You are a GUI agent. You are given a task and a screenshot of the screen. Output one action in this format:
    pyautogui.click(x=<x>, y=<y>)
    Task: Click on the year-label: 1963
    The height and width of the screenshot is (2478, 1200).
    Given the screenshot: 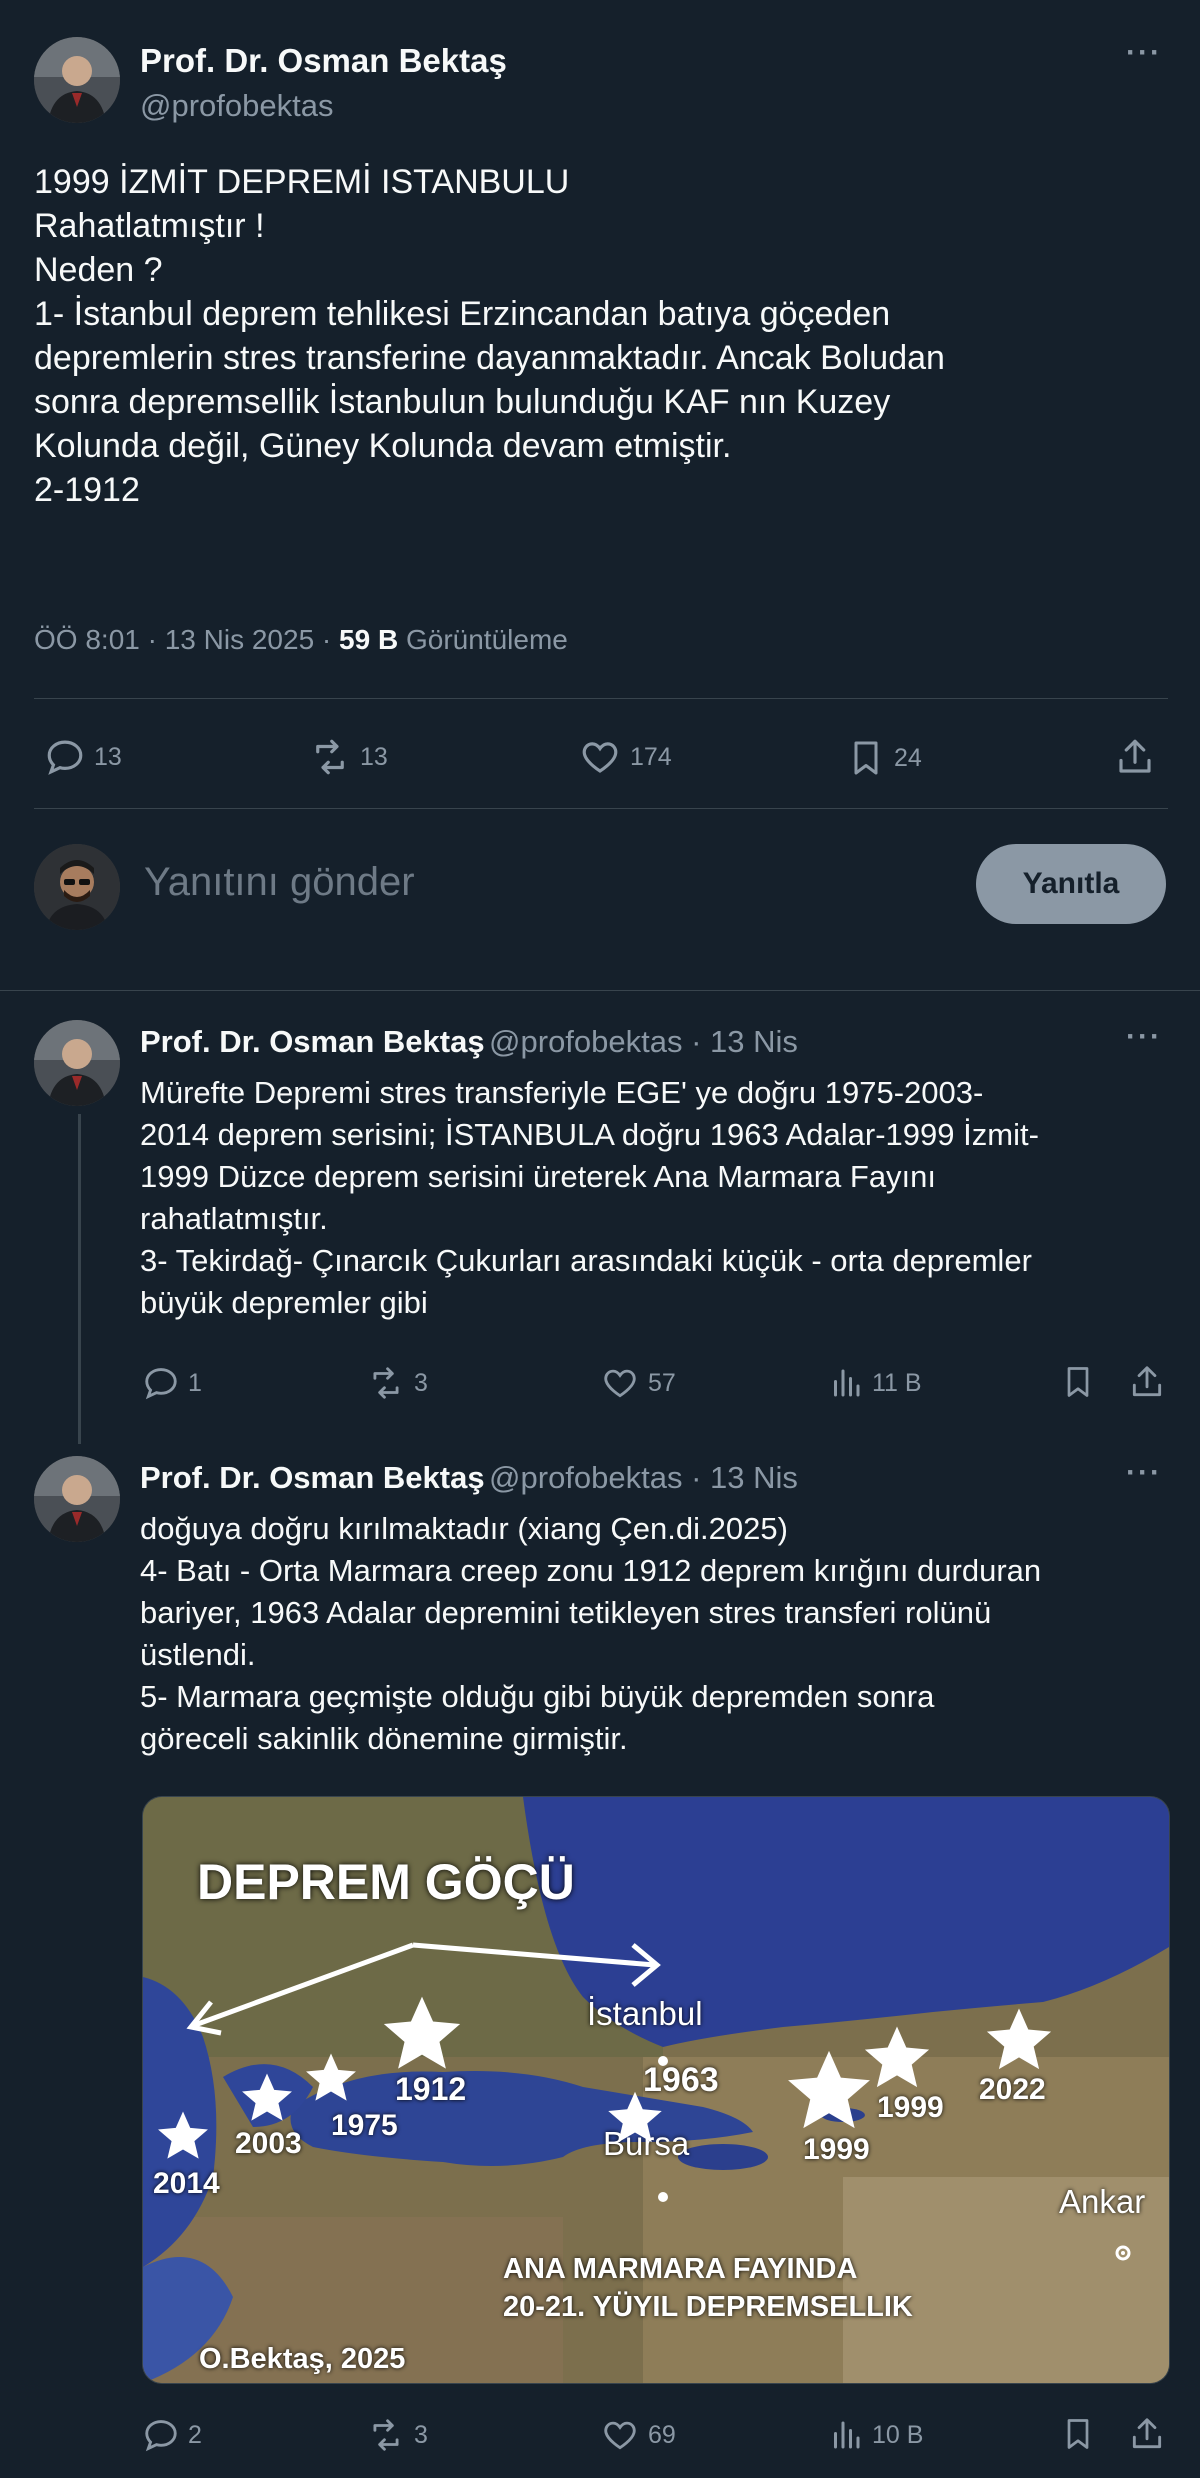 What is the action you would take?
    pyautogui.click(x=681, y=2080)
    